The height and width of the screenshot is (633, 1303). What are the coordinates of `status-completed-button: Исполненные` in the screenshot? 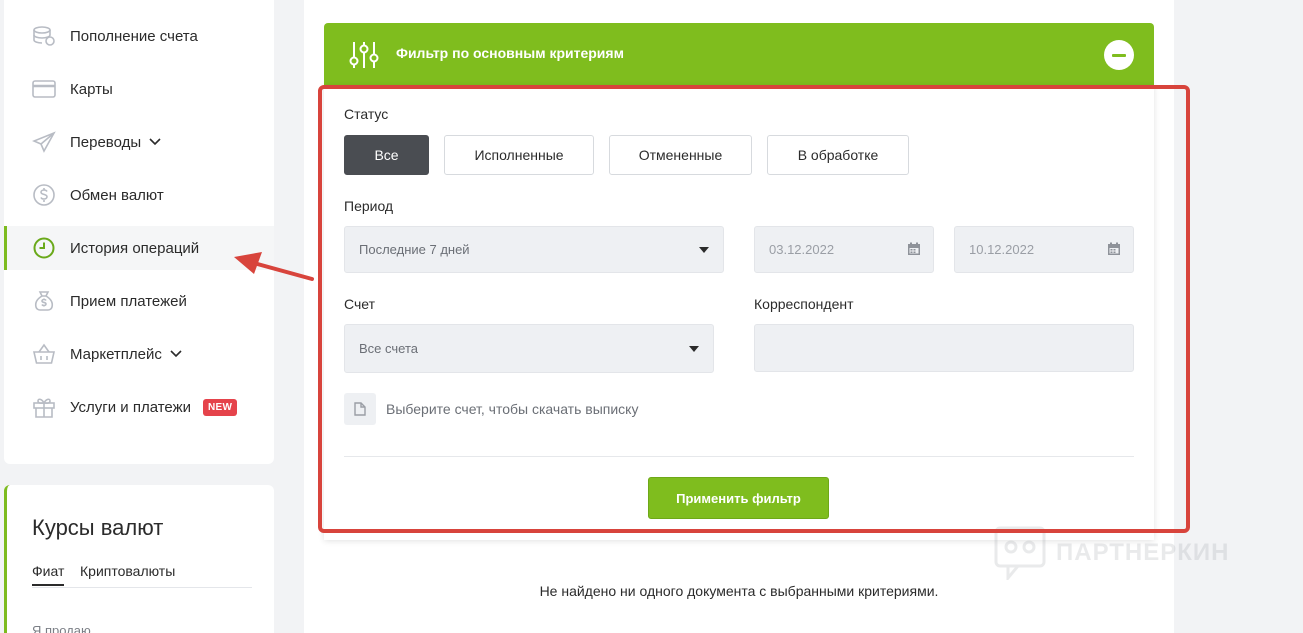 It's located at (519, 155).